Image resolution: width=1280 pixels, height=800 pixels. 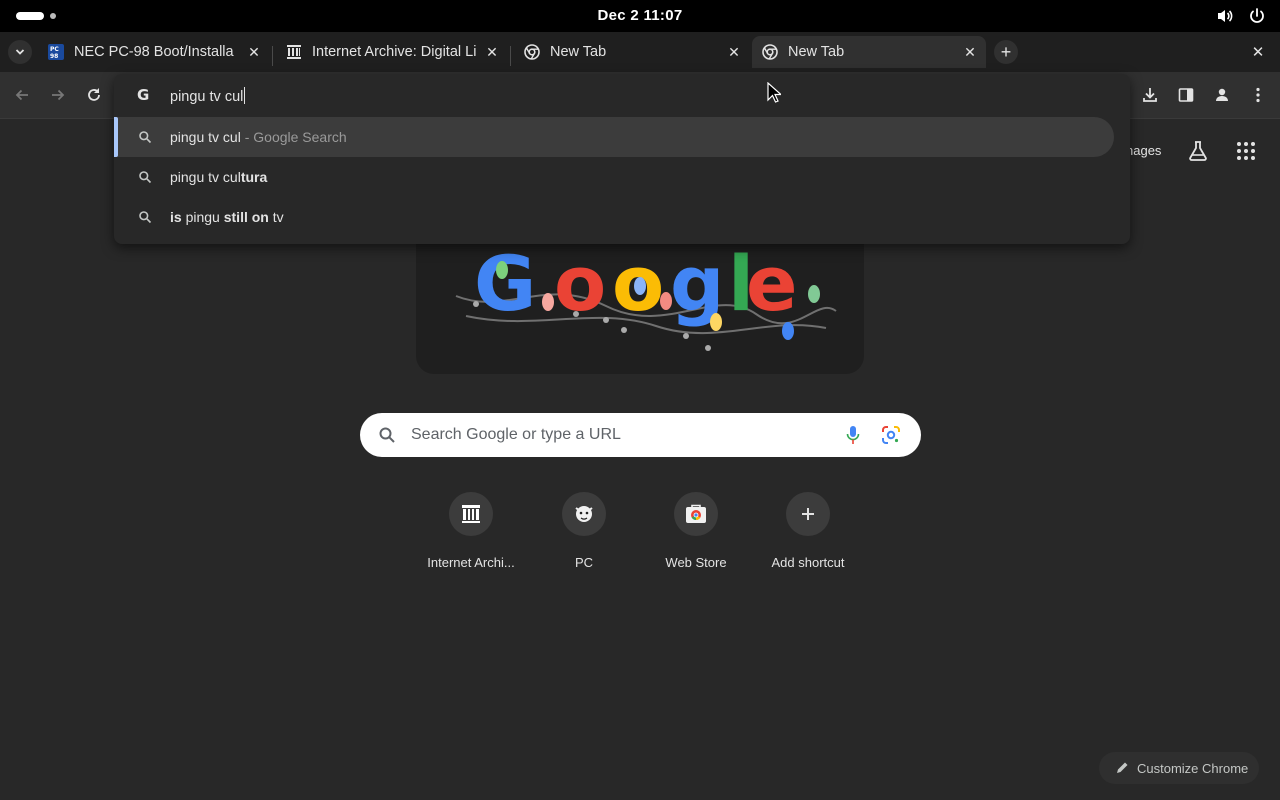 What do you see at coordinates (516, 434) in the screenshot?
I see `search-placeholder: Search Google or type a URL` at bounding box center [516, 434].